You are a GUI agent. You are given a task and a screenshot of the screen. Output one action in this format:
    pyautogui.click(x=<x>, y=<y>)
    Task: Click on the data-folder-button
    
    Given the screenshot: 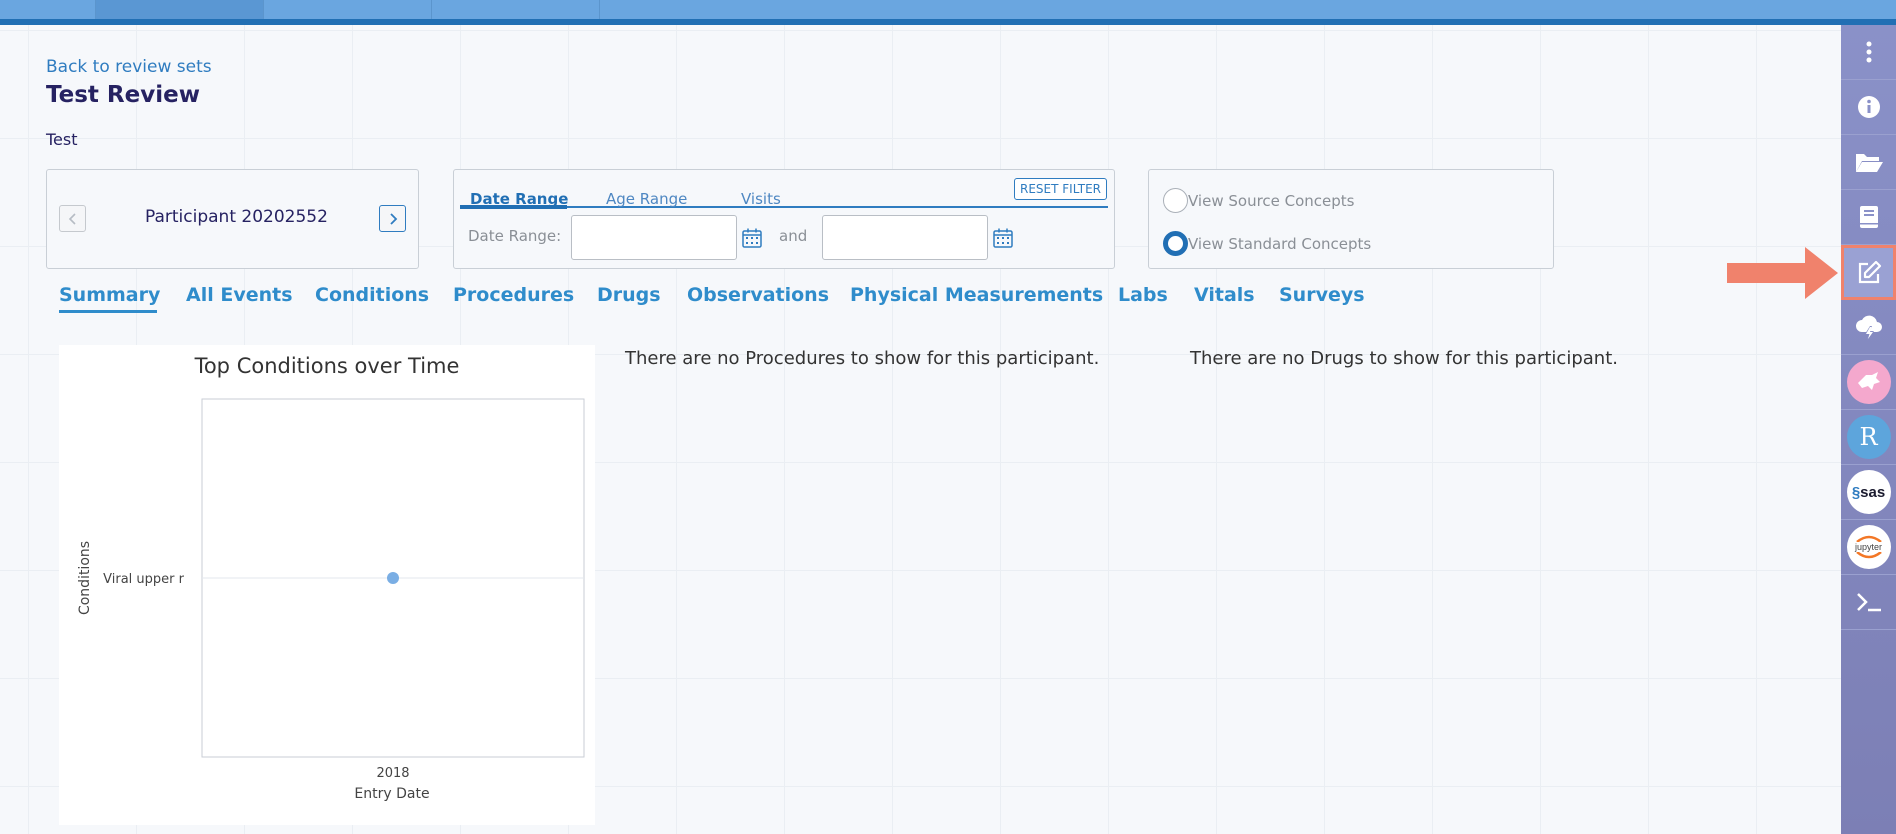 What is the action you would take?
    pyautogui.click(x=1868, y=162)
    